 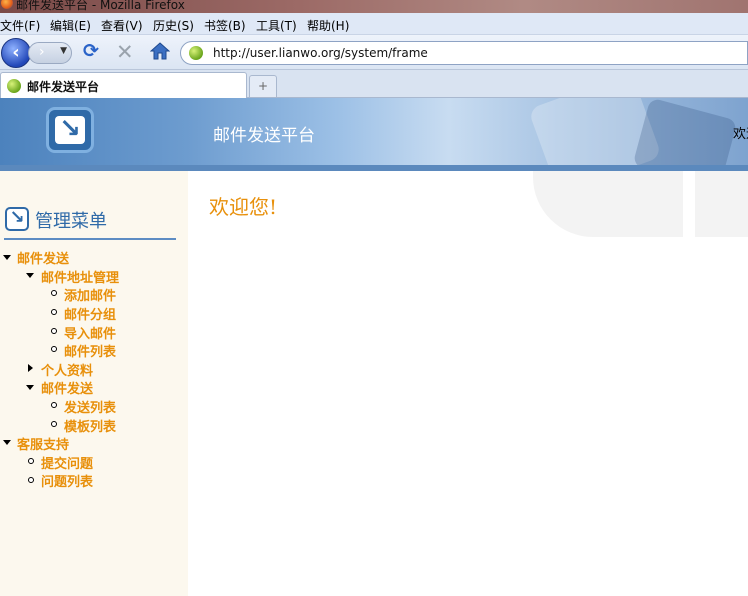 I want to click on back-icon: ‹, so click(x=16, y=53).